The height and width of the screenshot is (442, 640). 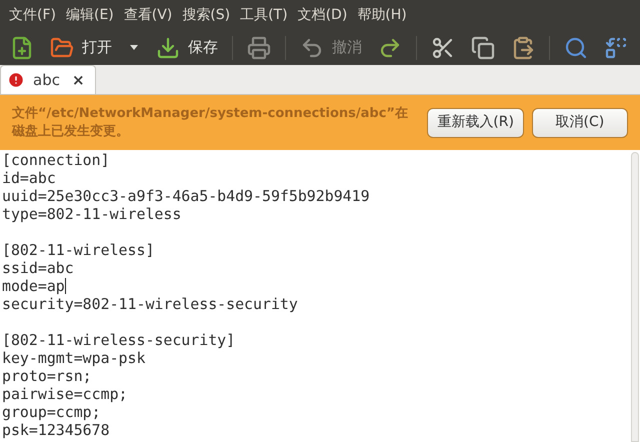 I want to click on save-icon, so click(x=168, y=48).